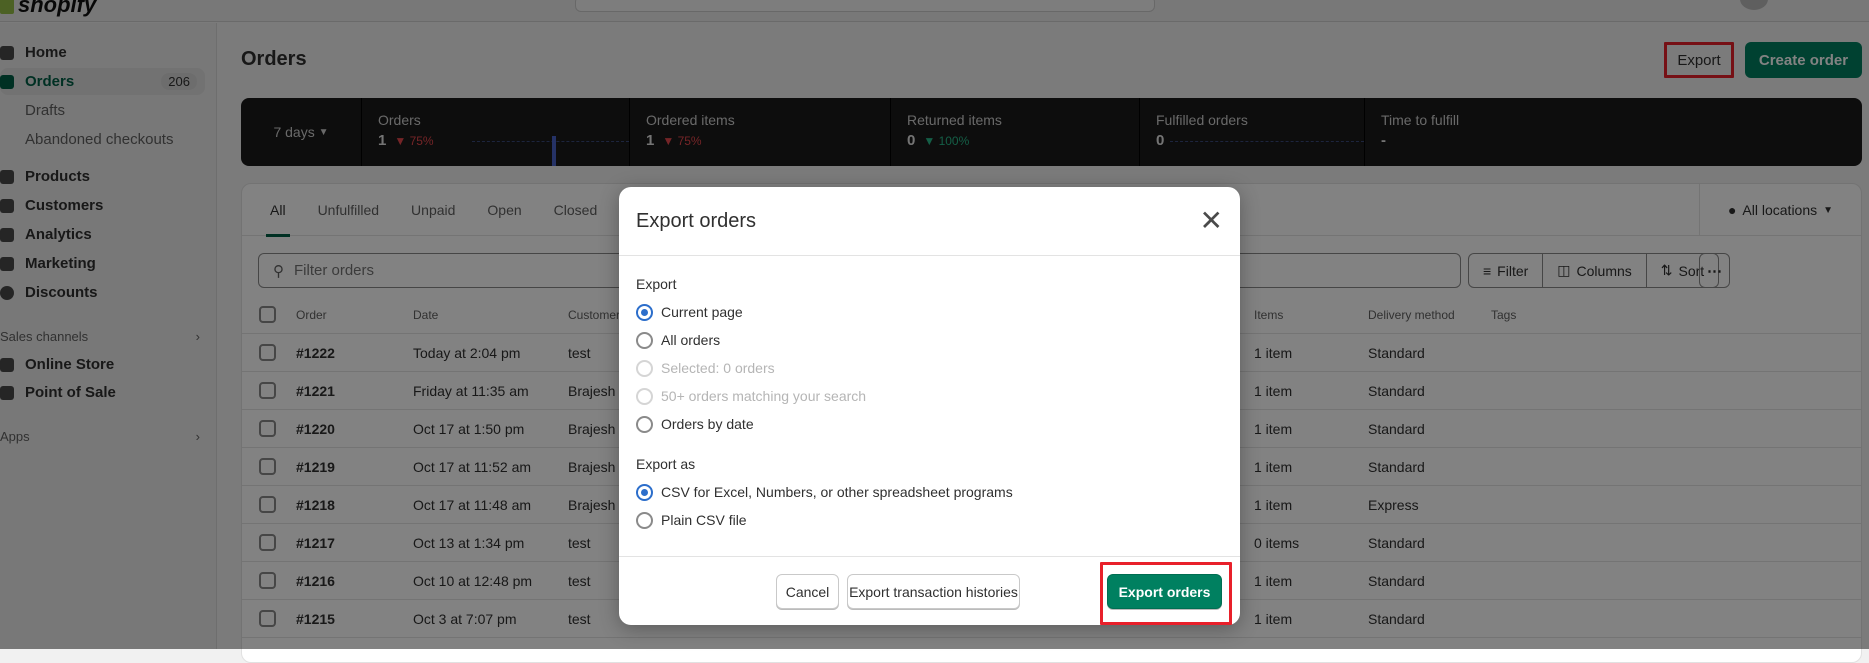  I want to click on export-scope-option: All orders, so click(929, 340).